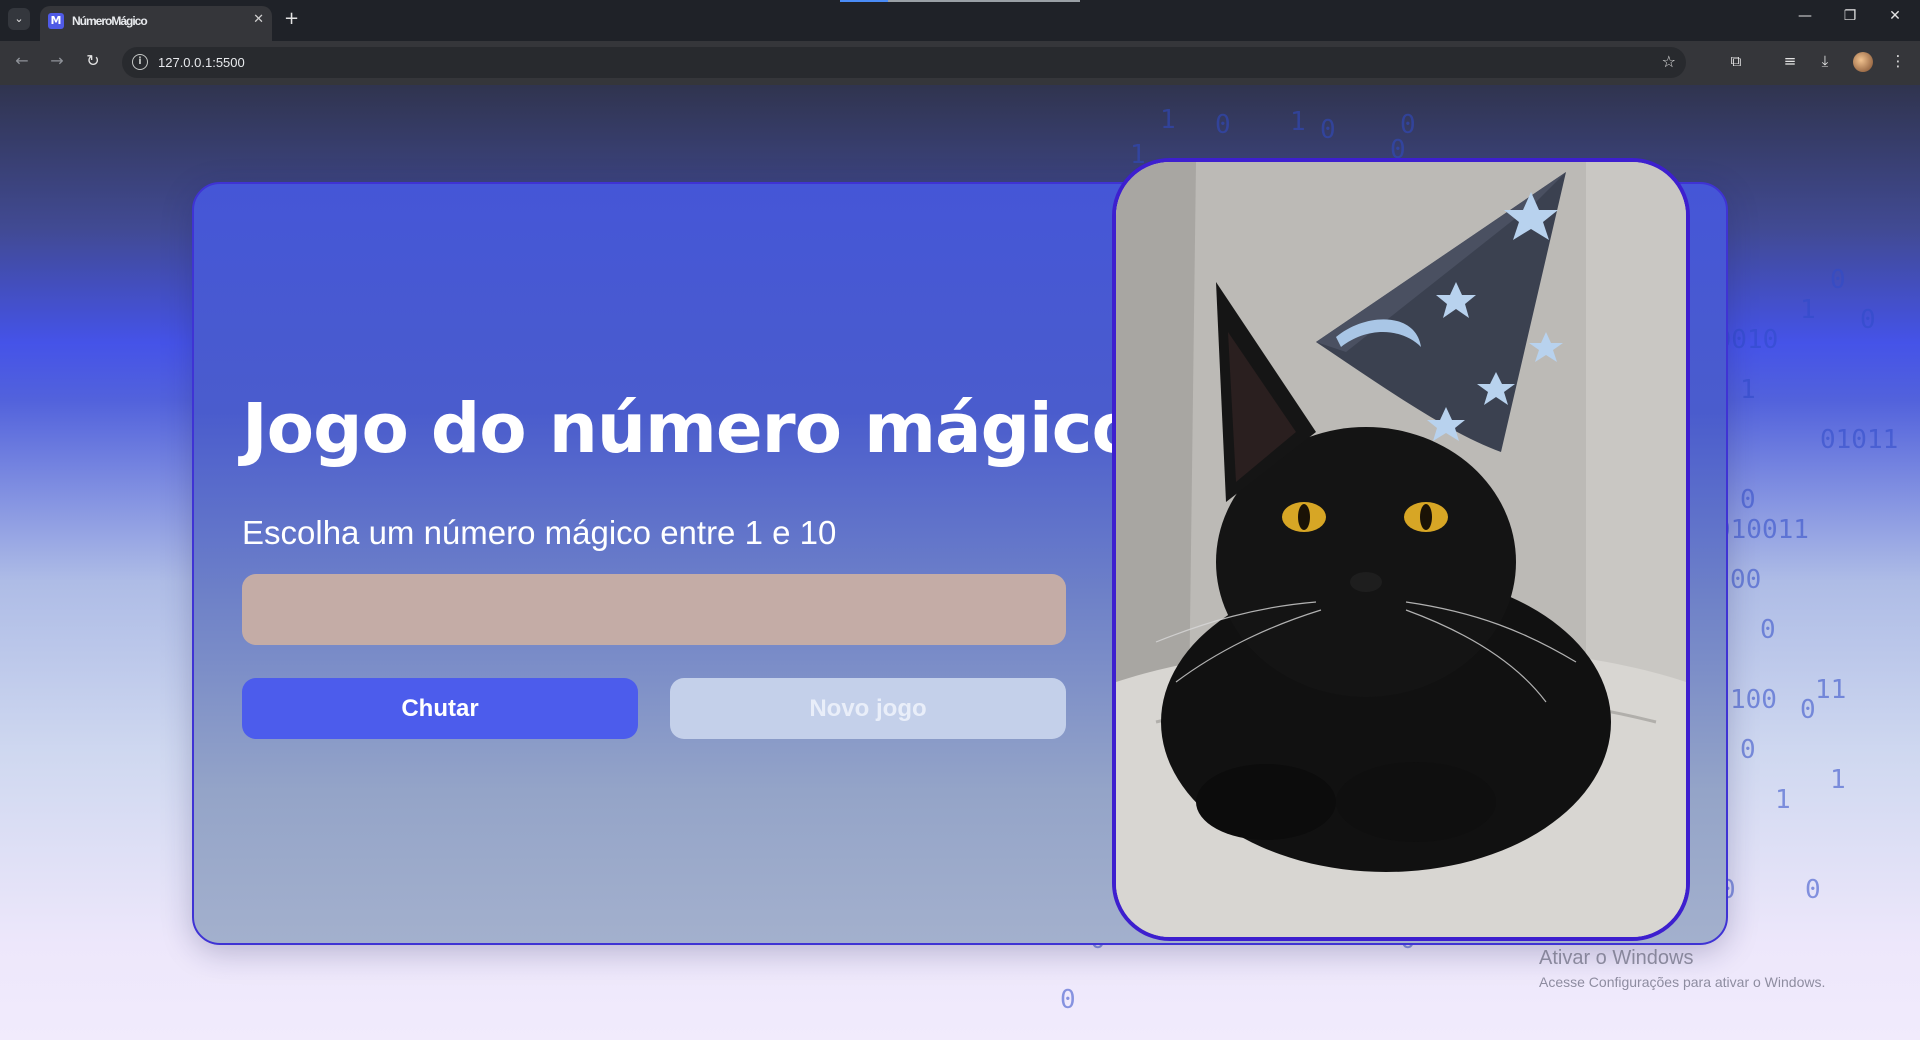  What do you see at coordinates (93, 60) in the screenshot?
I see `reload-icon: ↻` at bounding box center [93, 60].